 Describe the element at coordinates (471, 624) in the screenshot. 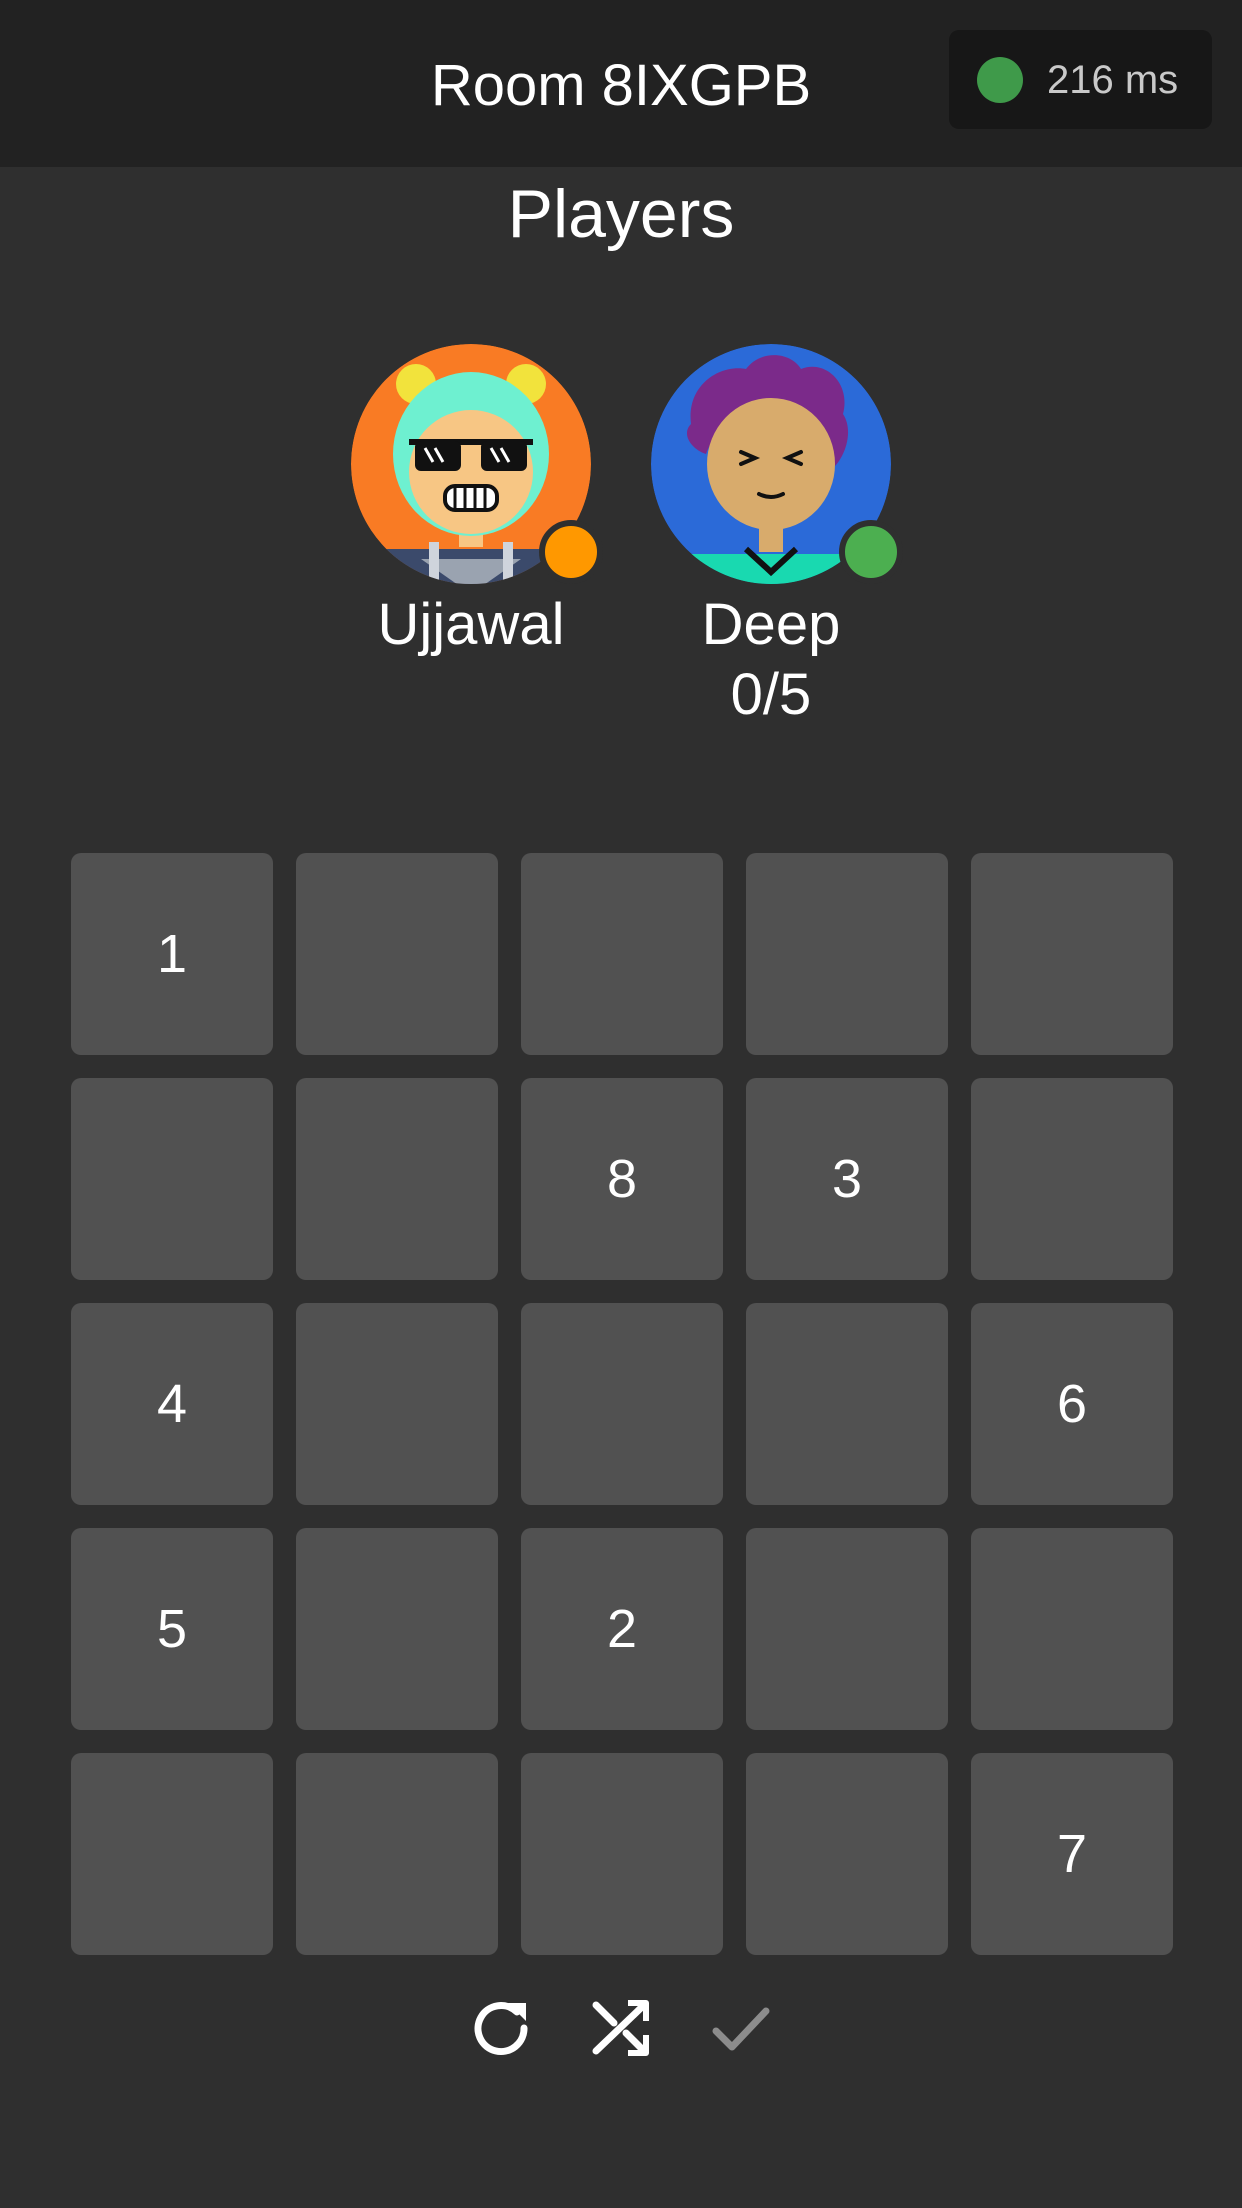

I see `player-name: Ujjawal` at that location.